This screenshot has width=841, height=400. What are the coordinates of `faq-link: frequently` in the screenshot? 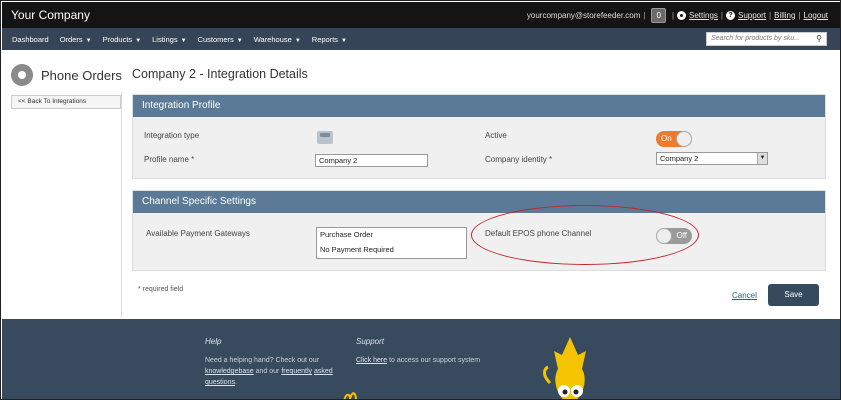 It's located at (296, 371).